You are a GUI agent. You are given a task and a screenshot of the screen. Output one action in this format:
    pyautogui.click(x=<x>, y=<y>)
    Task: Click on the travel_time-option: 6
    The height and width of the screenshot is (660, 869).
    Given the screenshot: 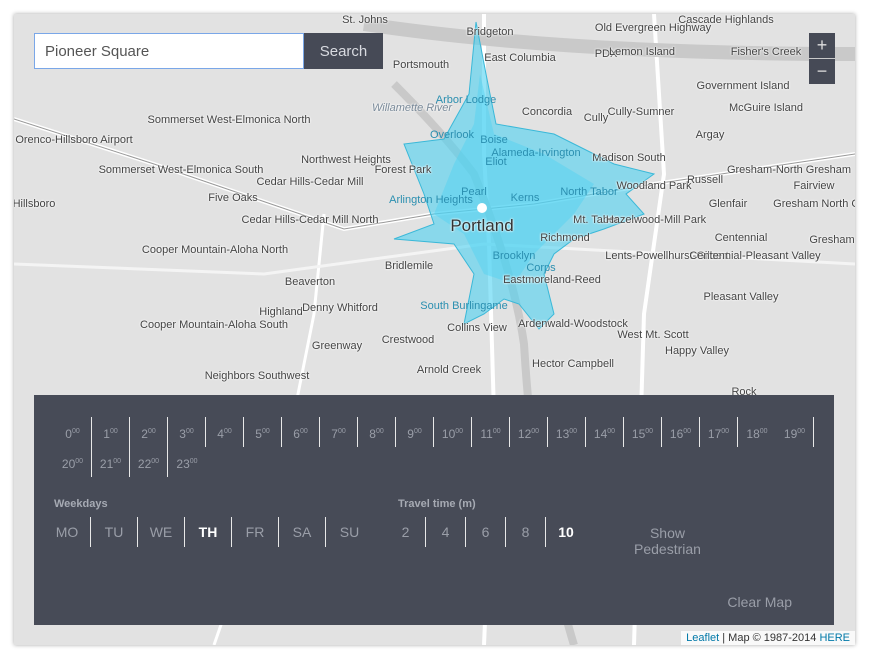 What is the action you would take?
    pyautogui.click(x=486, y=532)
    